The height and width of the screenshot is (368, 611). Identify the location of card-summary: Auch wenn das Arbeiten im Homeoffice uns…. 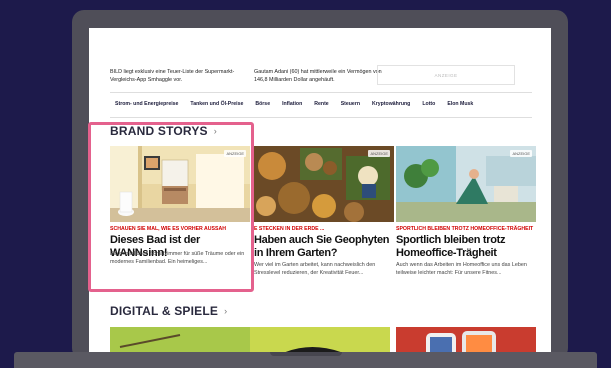
(461, 269).